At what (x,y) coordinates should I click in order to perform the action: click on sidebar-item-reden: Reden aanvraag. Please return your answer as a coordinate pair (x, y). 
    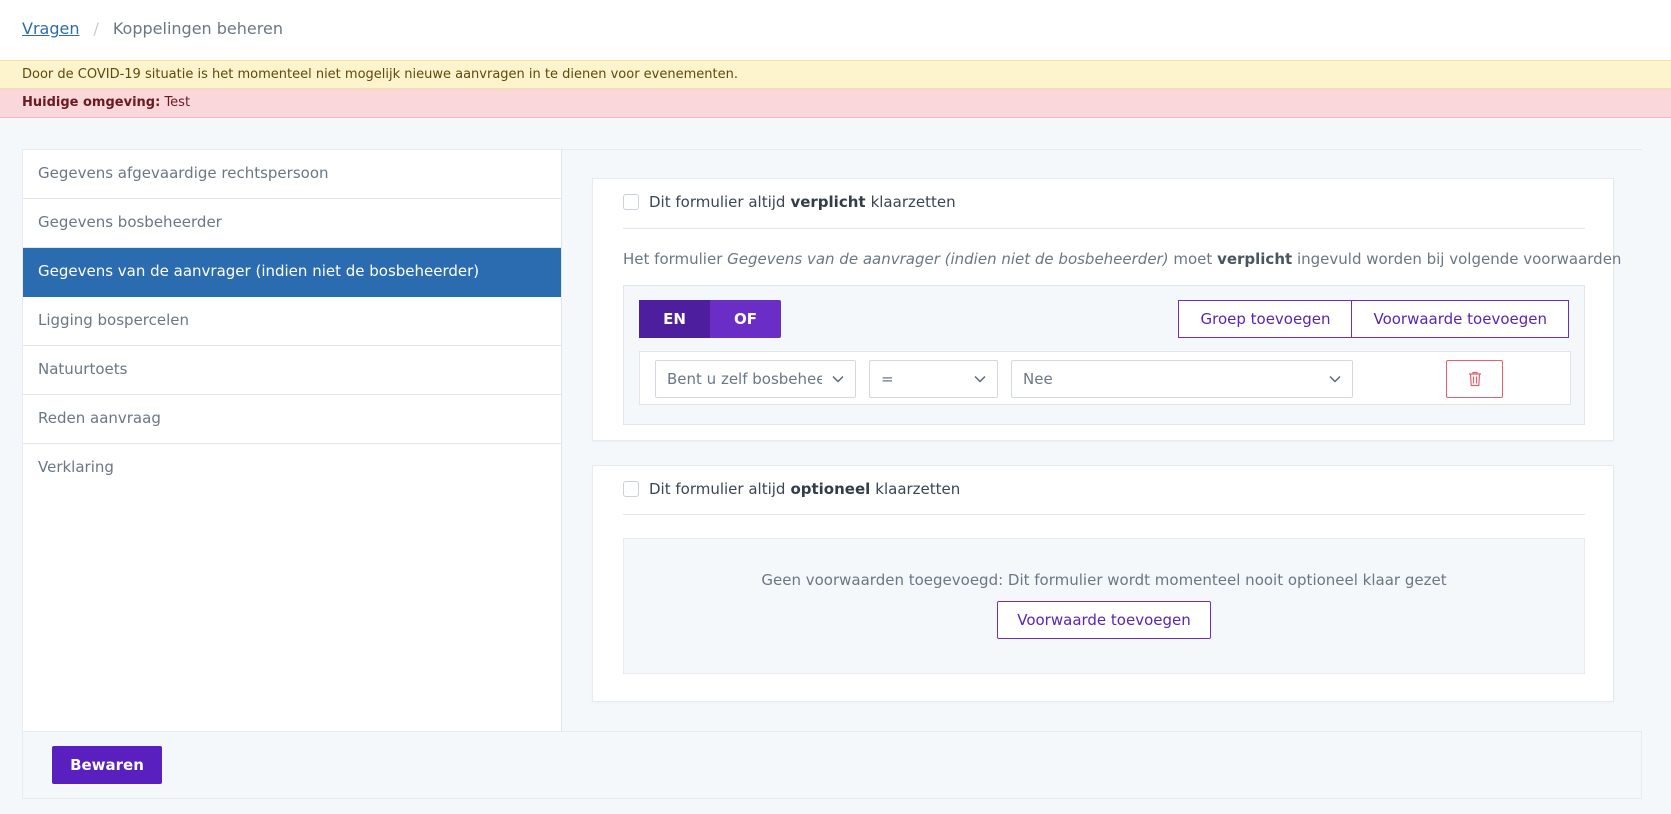
    Looking at the image, I should click on (292, 419).